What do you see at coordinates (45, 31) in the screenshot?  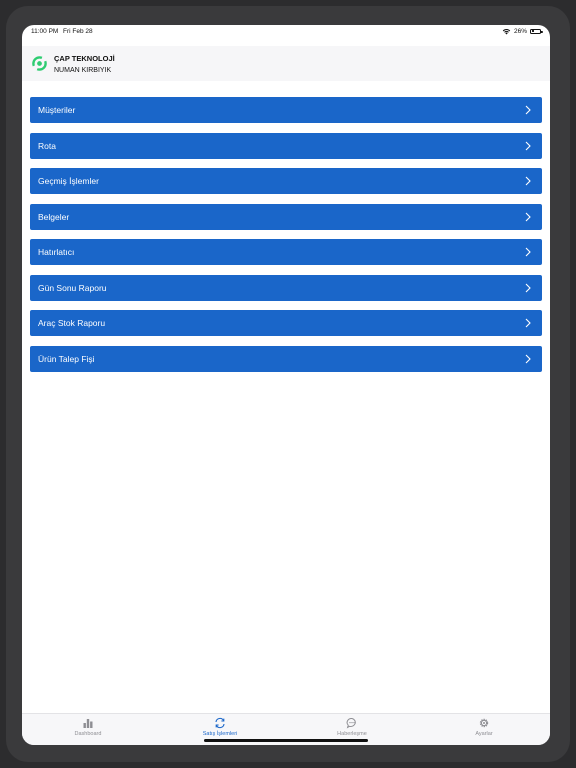 I see `status-time: 11:00 PM` at bounding box center [45, 31].